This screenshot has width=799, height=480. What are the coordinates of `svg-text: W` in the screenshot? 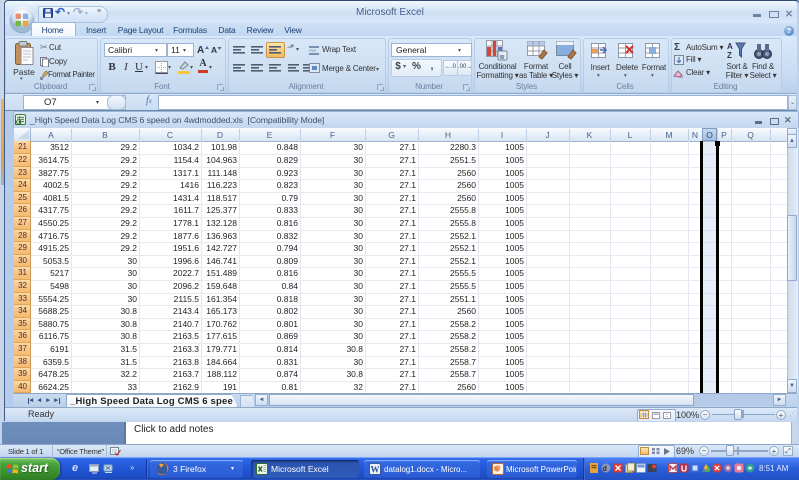 It's located at (375, 469).